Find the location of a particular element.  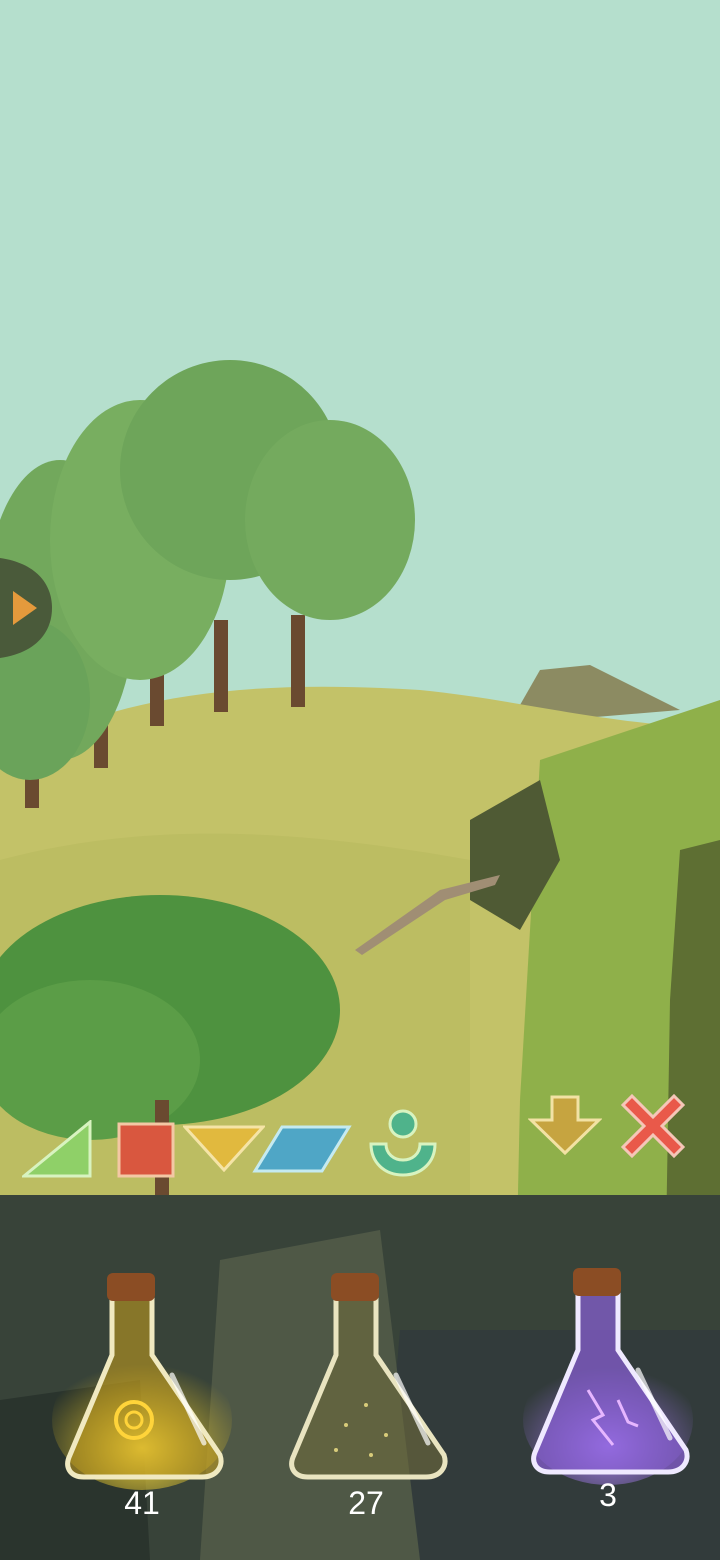

parallelogram-shape-button is located at coordinates (302, 1149).